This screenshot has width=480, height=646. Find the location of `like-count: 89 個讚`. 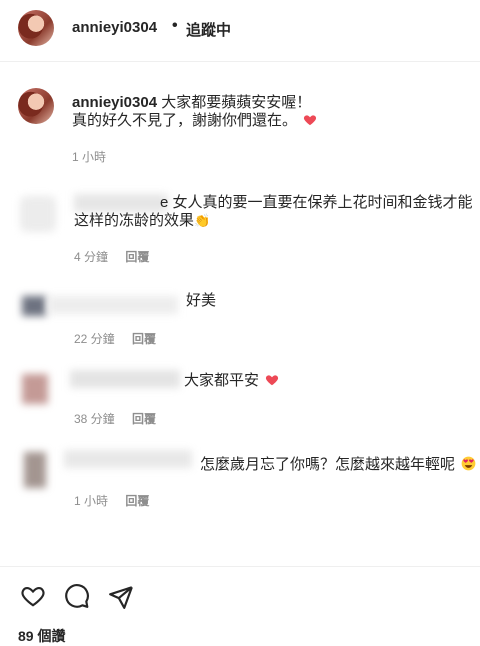

like-count: 89 個讚 is located at coordinates (41, 636).